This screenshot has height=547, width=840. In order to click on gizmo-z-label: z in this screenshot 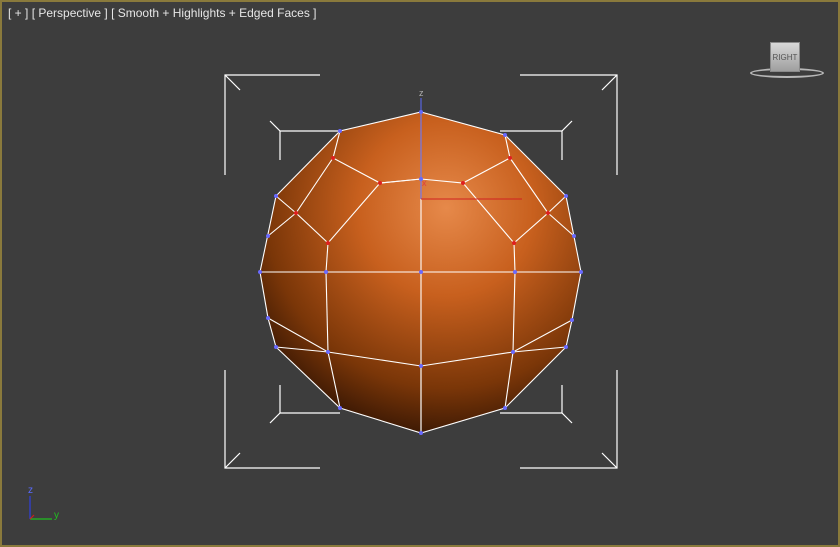, I will do `click(421, 93)`.